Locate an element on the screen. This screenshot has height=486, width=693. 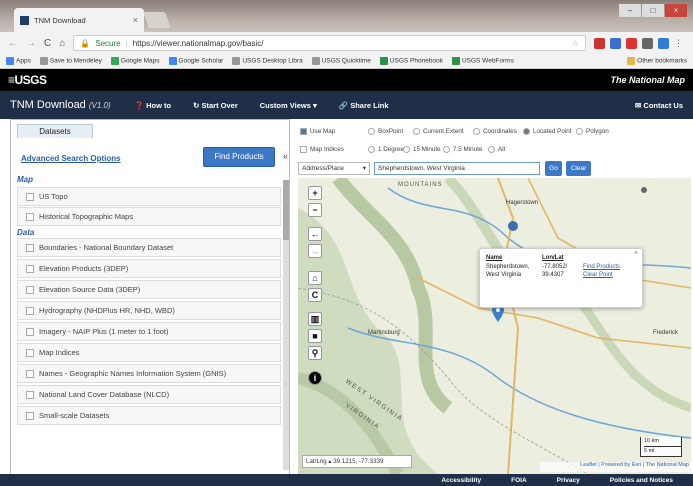
close-window-icon: × is located at coordinates (676, 10).